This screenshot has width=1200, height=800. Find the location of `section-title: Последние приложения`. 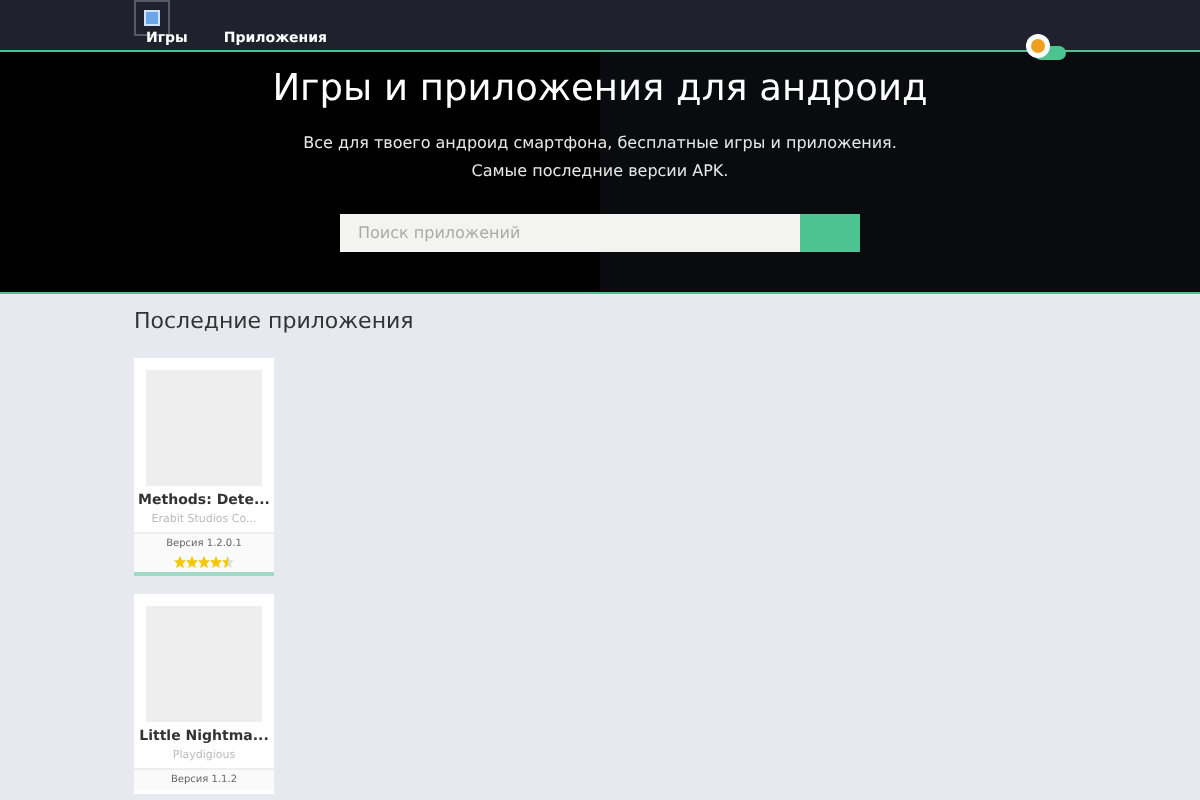

section-title: Последние приложения is located at coordinates (275, 321).